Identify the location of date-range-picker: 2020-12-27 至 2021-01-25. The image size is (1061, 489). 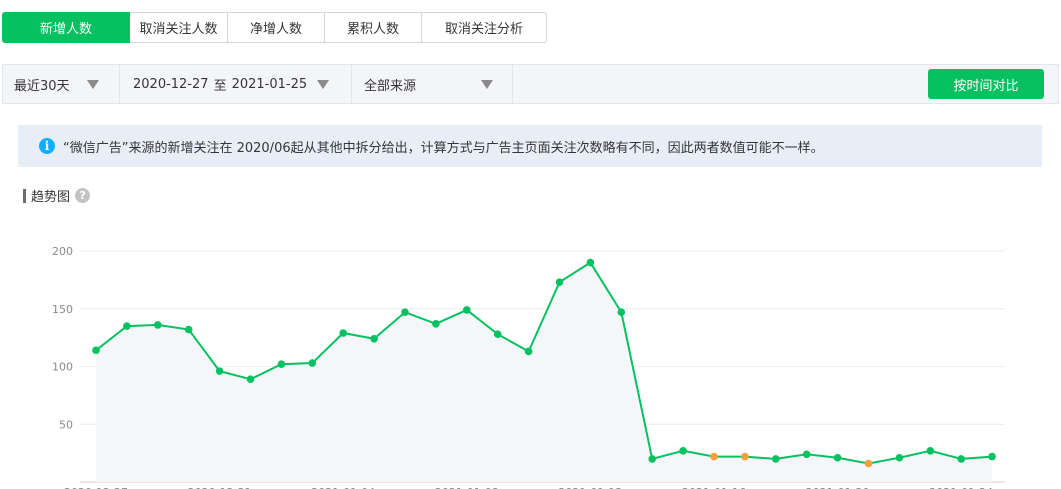
(235, 84).